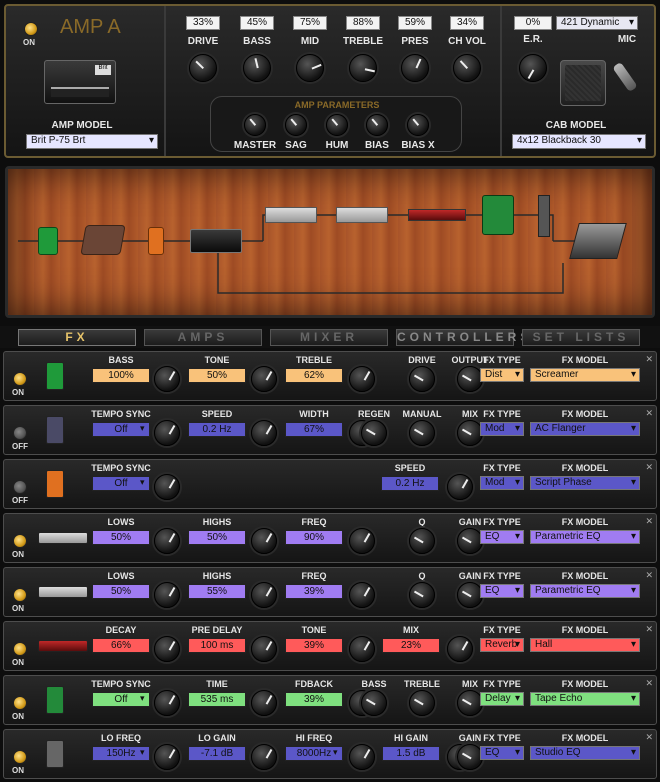  What do you see at coordinates (585, 645) in the screenshot?
I see `fx-model-select: Hall` at bounding box center [585, 645].